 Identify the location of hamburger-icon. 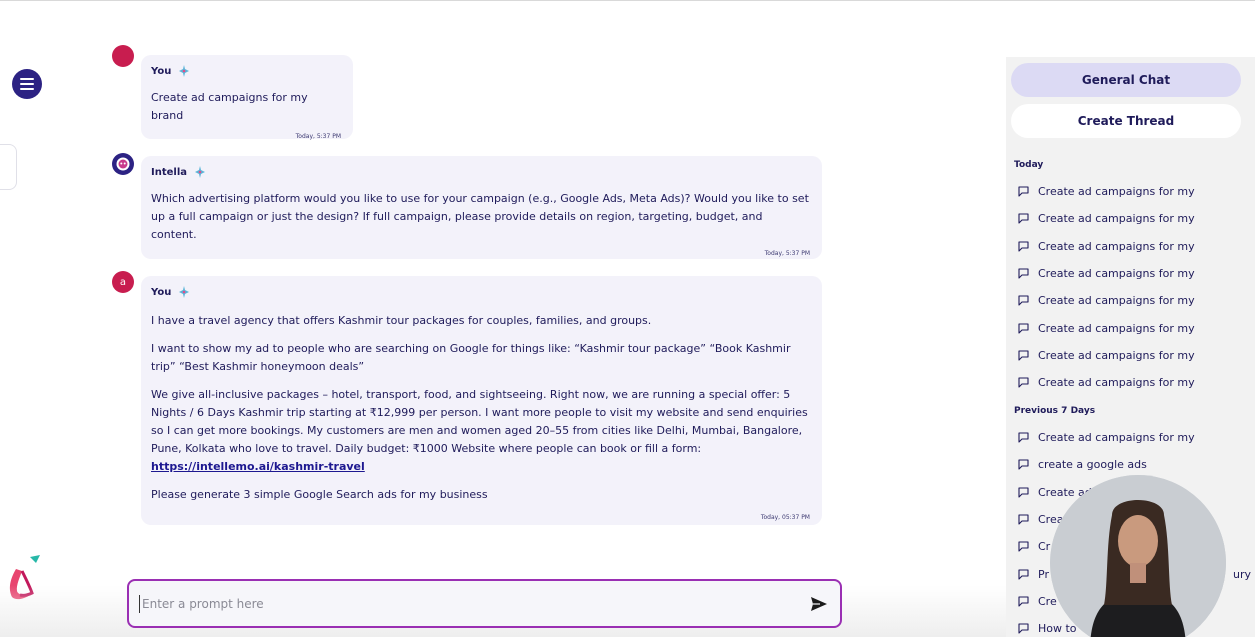
(27, 84).